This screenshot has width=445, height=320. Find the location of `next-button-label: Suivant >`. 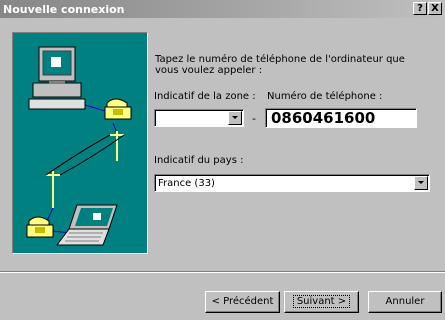

next-button-label: Suivant > is located at coordinates (321, 301).